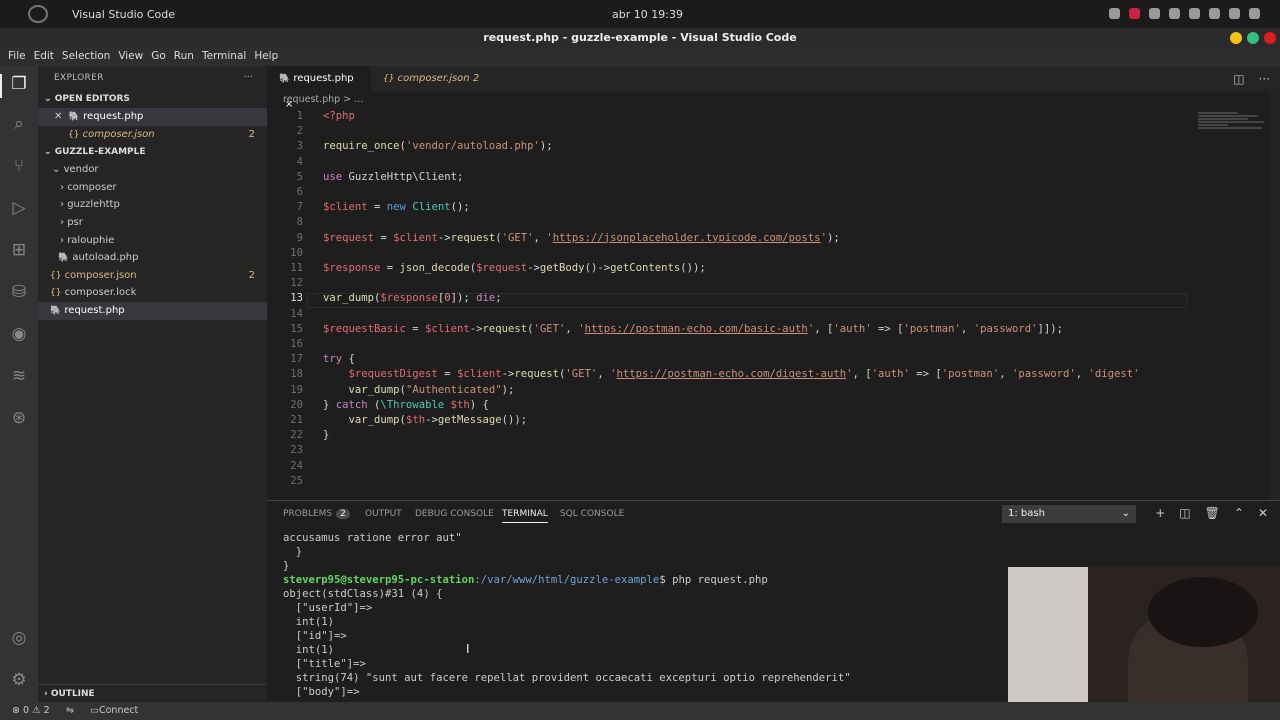  What do you see at coordinates (1234, 13) in the screenshot?
I see `mic-icon` at bounding box center [1234, 13].